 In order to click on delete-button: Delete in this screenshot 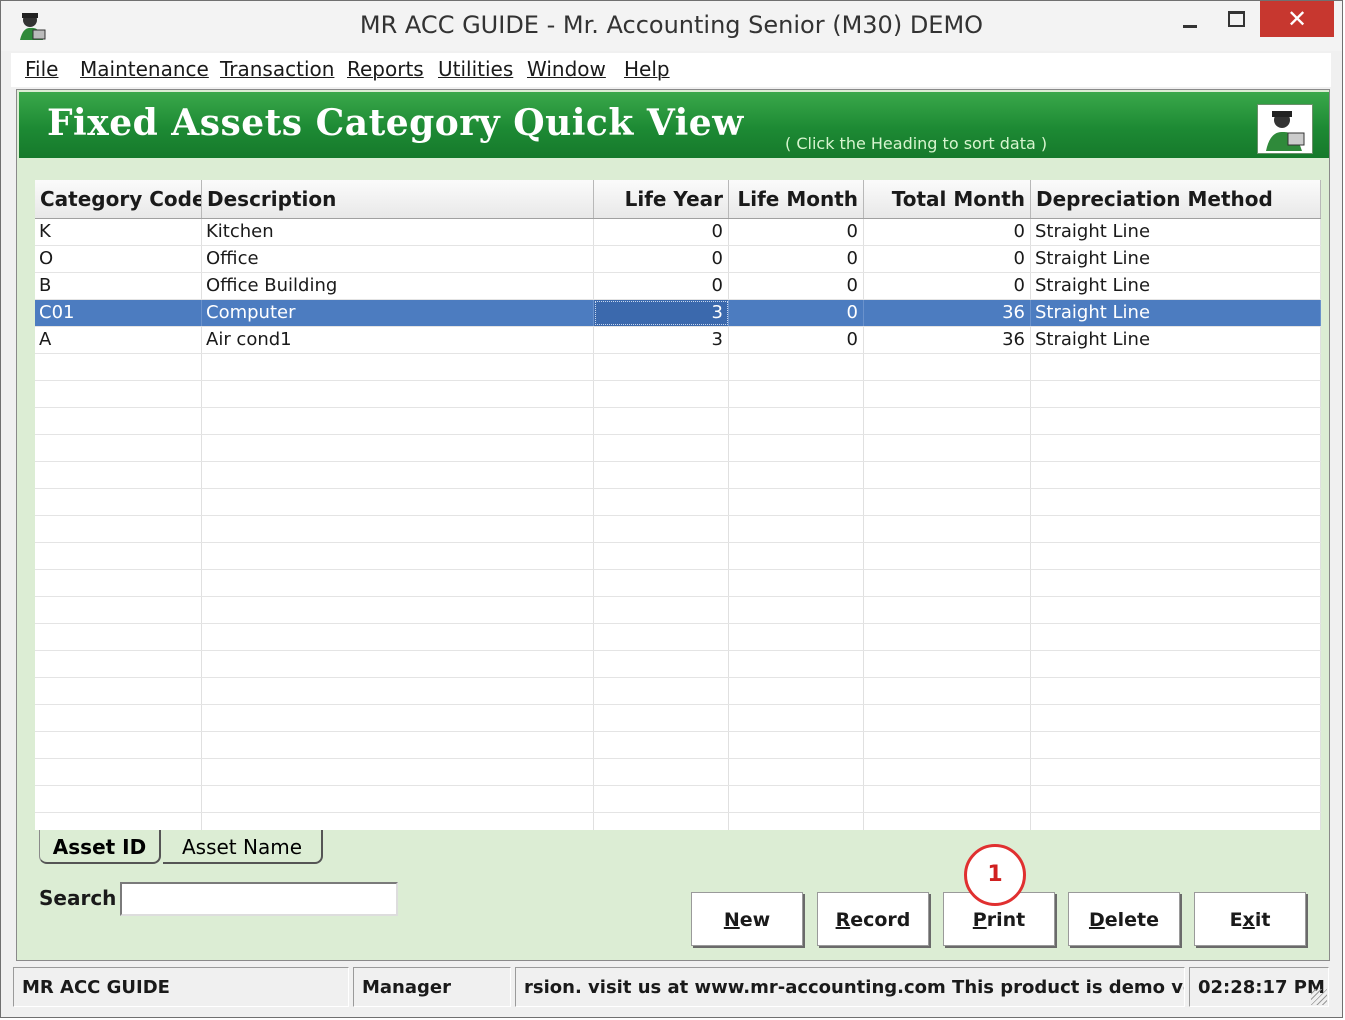, I will do `click(1124, 919)`.